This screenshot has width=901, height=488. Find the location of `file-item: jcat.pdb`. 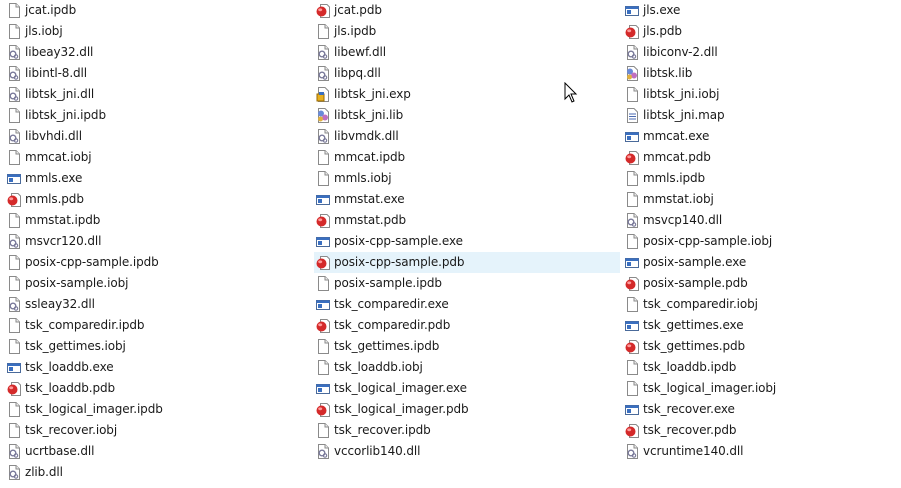

file-item: jcat.pdb is located at coordinates (467, 10).